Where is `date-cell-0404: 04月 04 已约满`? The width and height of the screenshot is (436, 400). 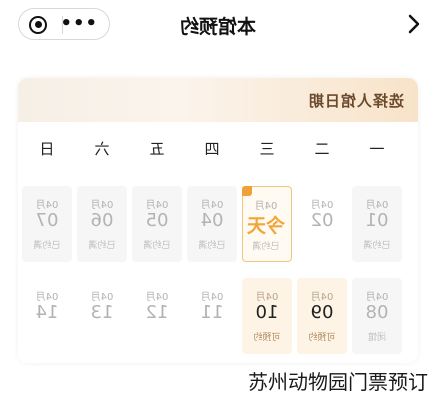
date-cell-0404: 04月 04 已约满 is located at coordinates (212, 224).